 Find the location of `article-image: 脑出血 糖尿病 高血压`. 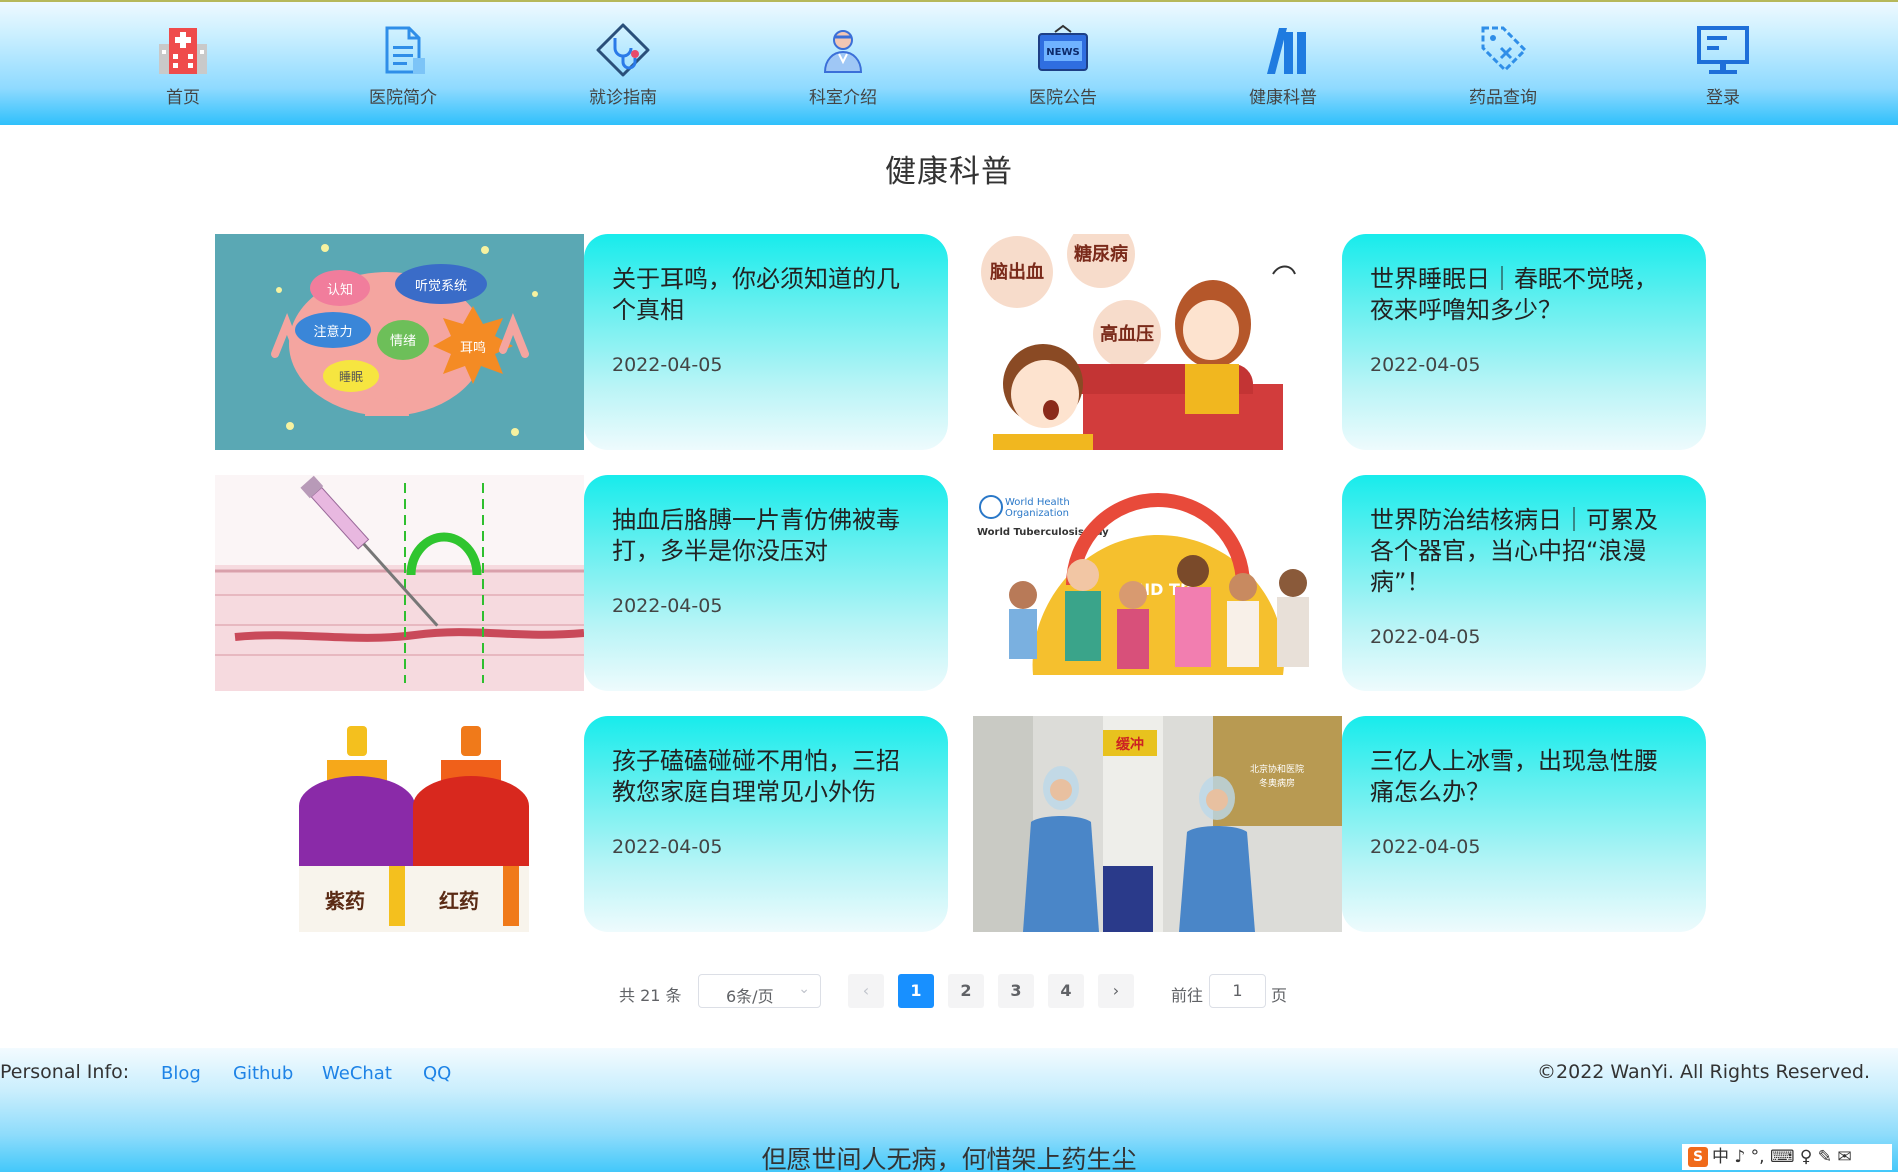

article-image: 脑出血 糖尿病 高血压 is located at coordinates (1157, 342).